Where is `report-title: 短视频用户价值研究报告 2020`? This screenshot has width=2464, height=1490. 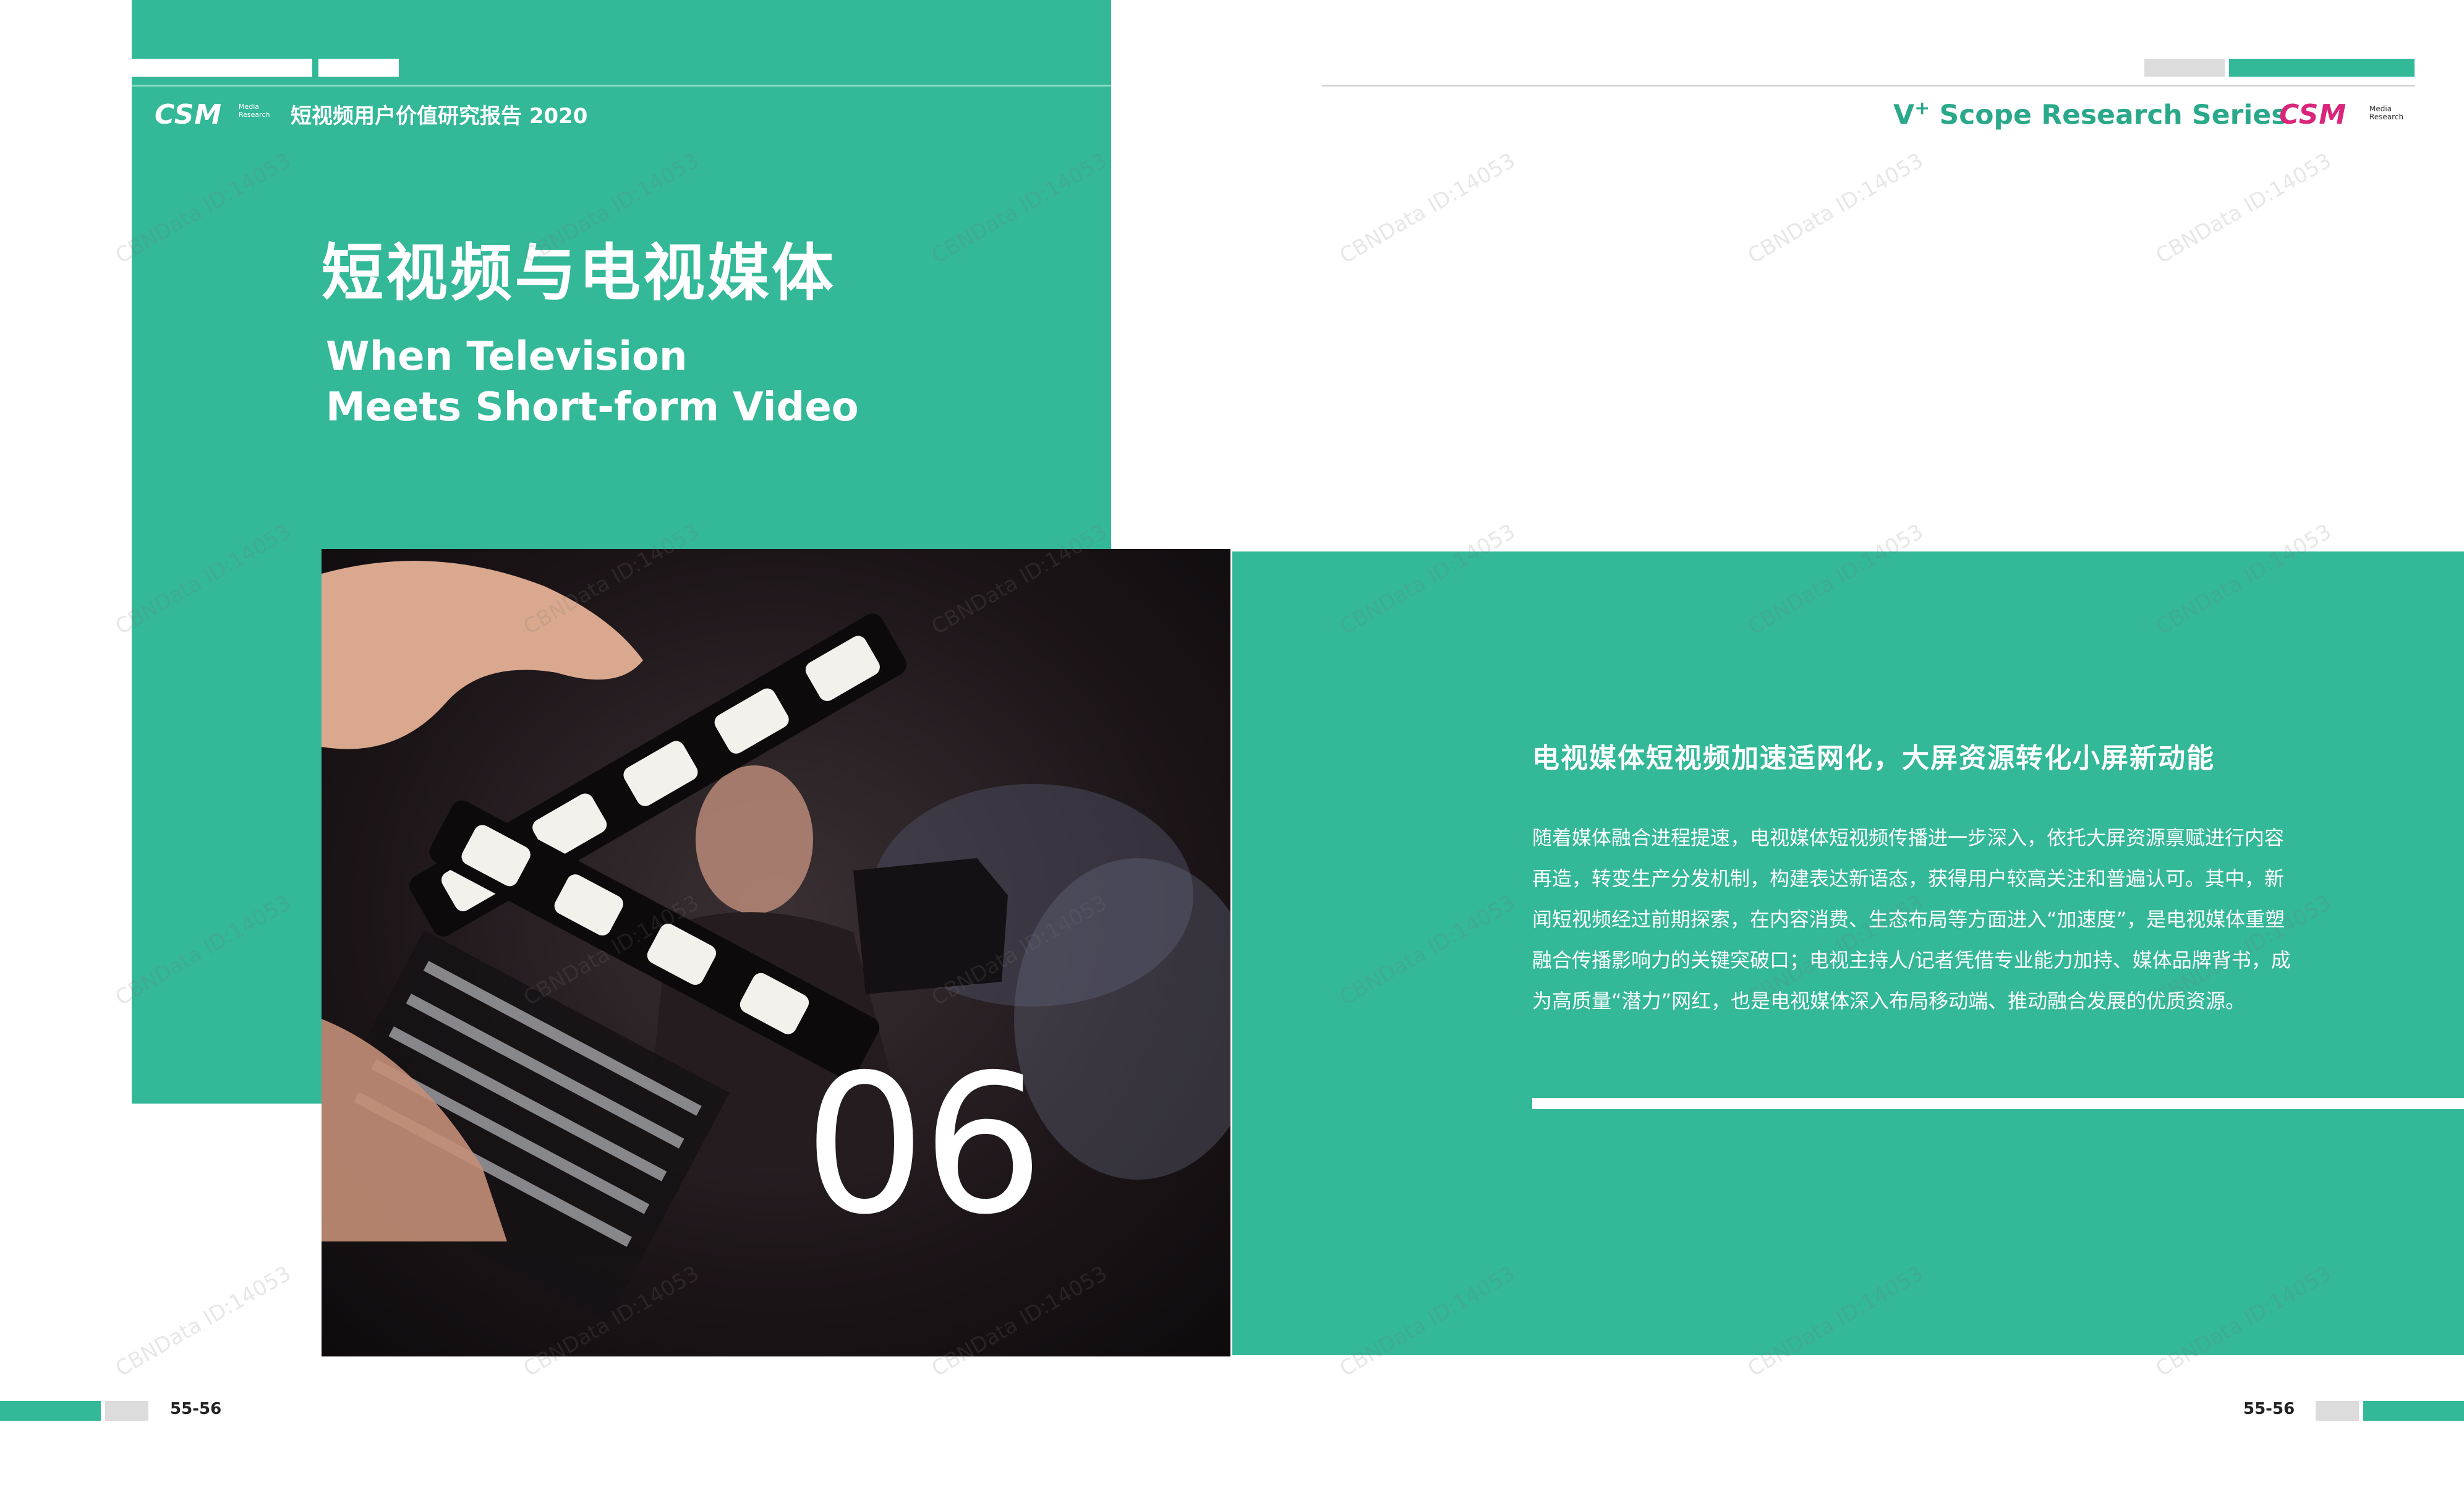
report-title: 短视频用户价值研究报告 2020 is located at coordinates (440, 116).